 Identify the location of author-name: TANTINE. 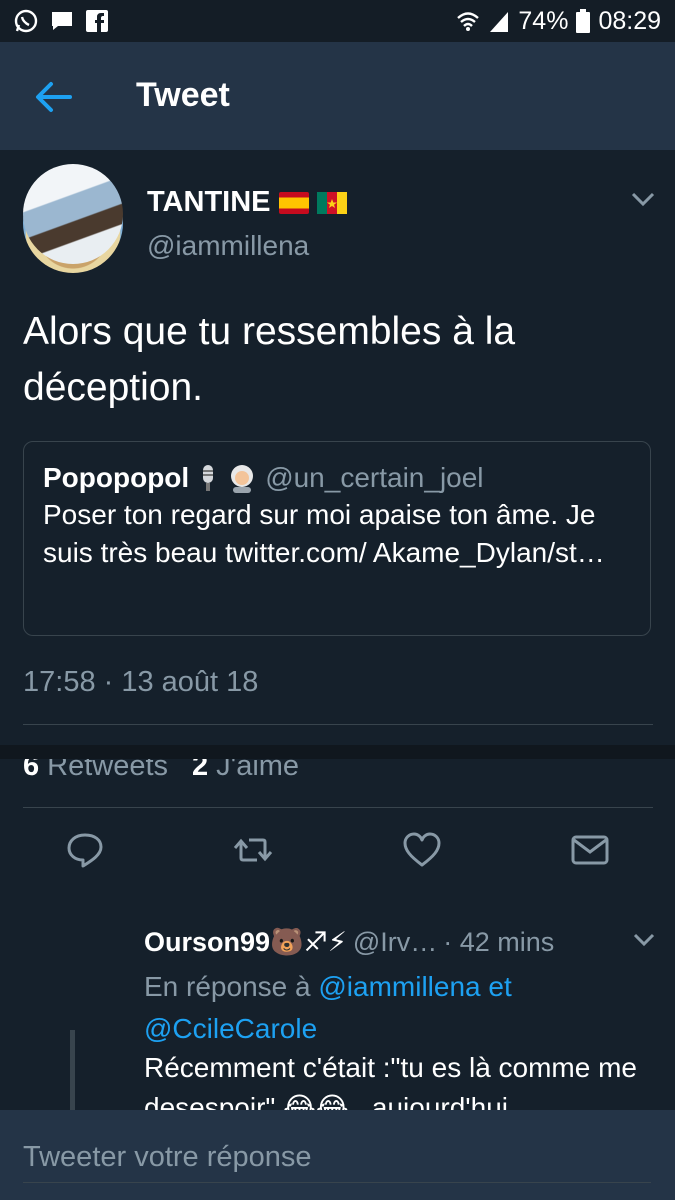
(209, 202).